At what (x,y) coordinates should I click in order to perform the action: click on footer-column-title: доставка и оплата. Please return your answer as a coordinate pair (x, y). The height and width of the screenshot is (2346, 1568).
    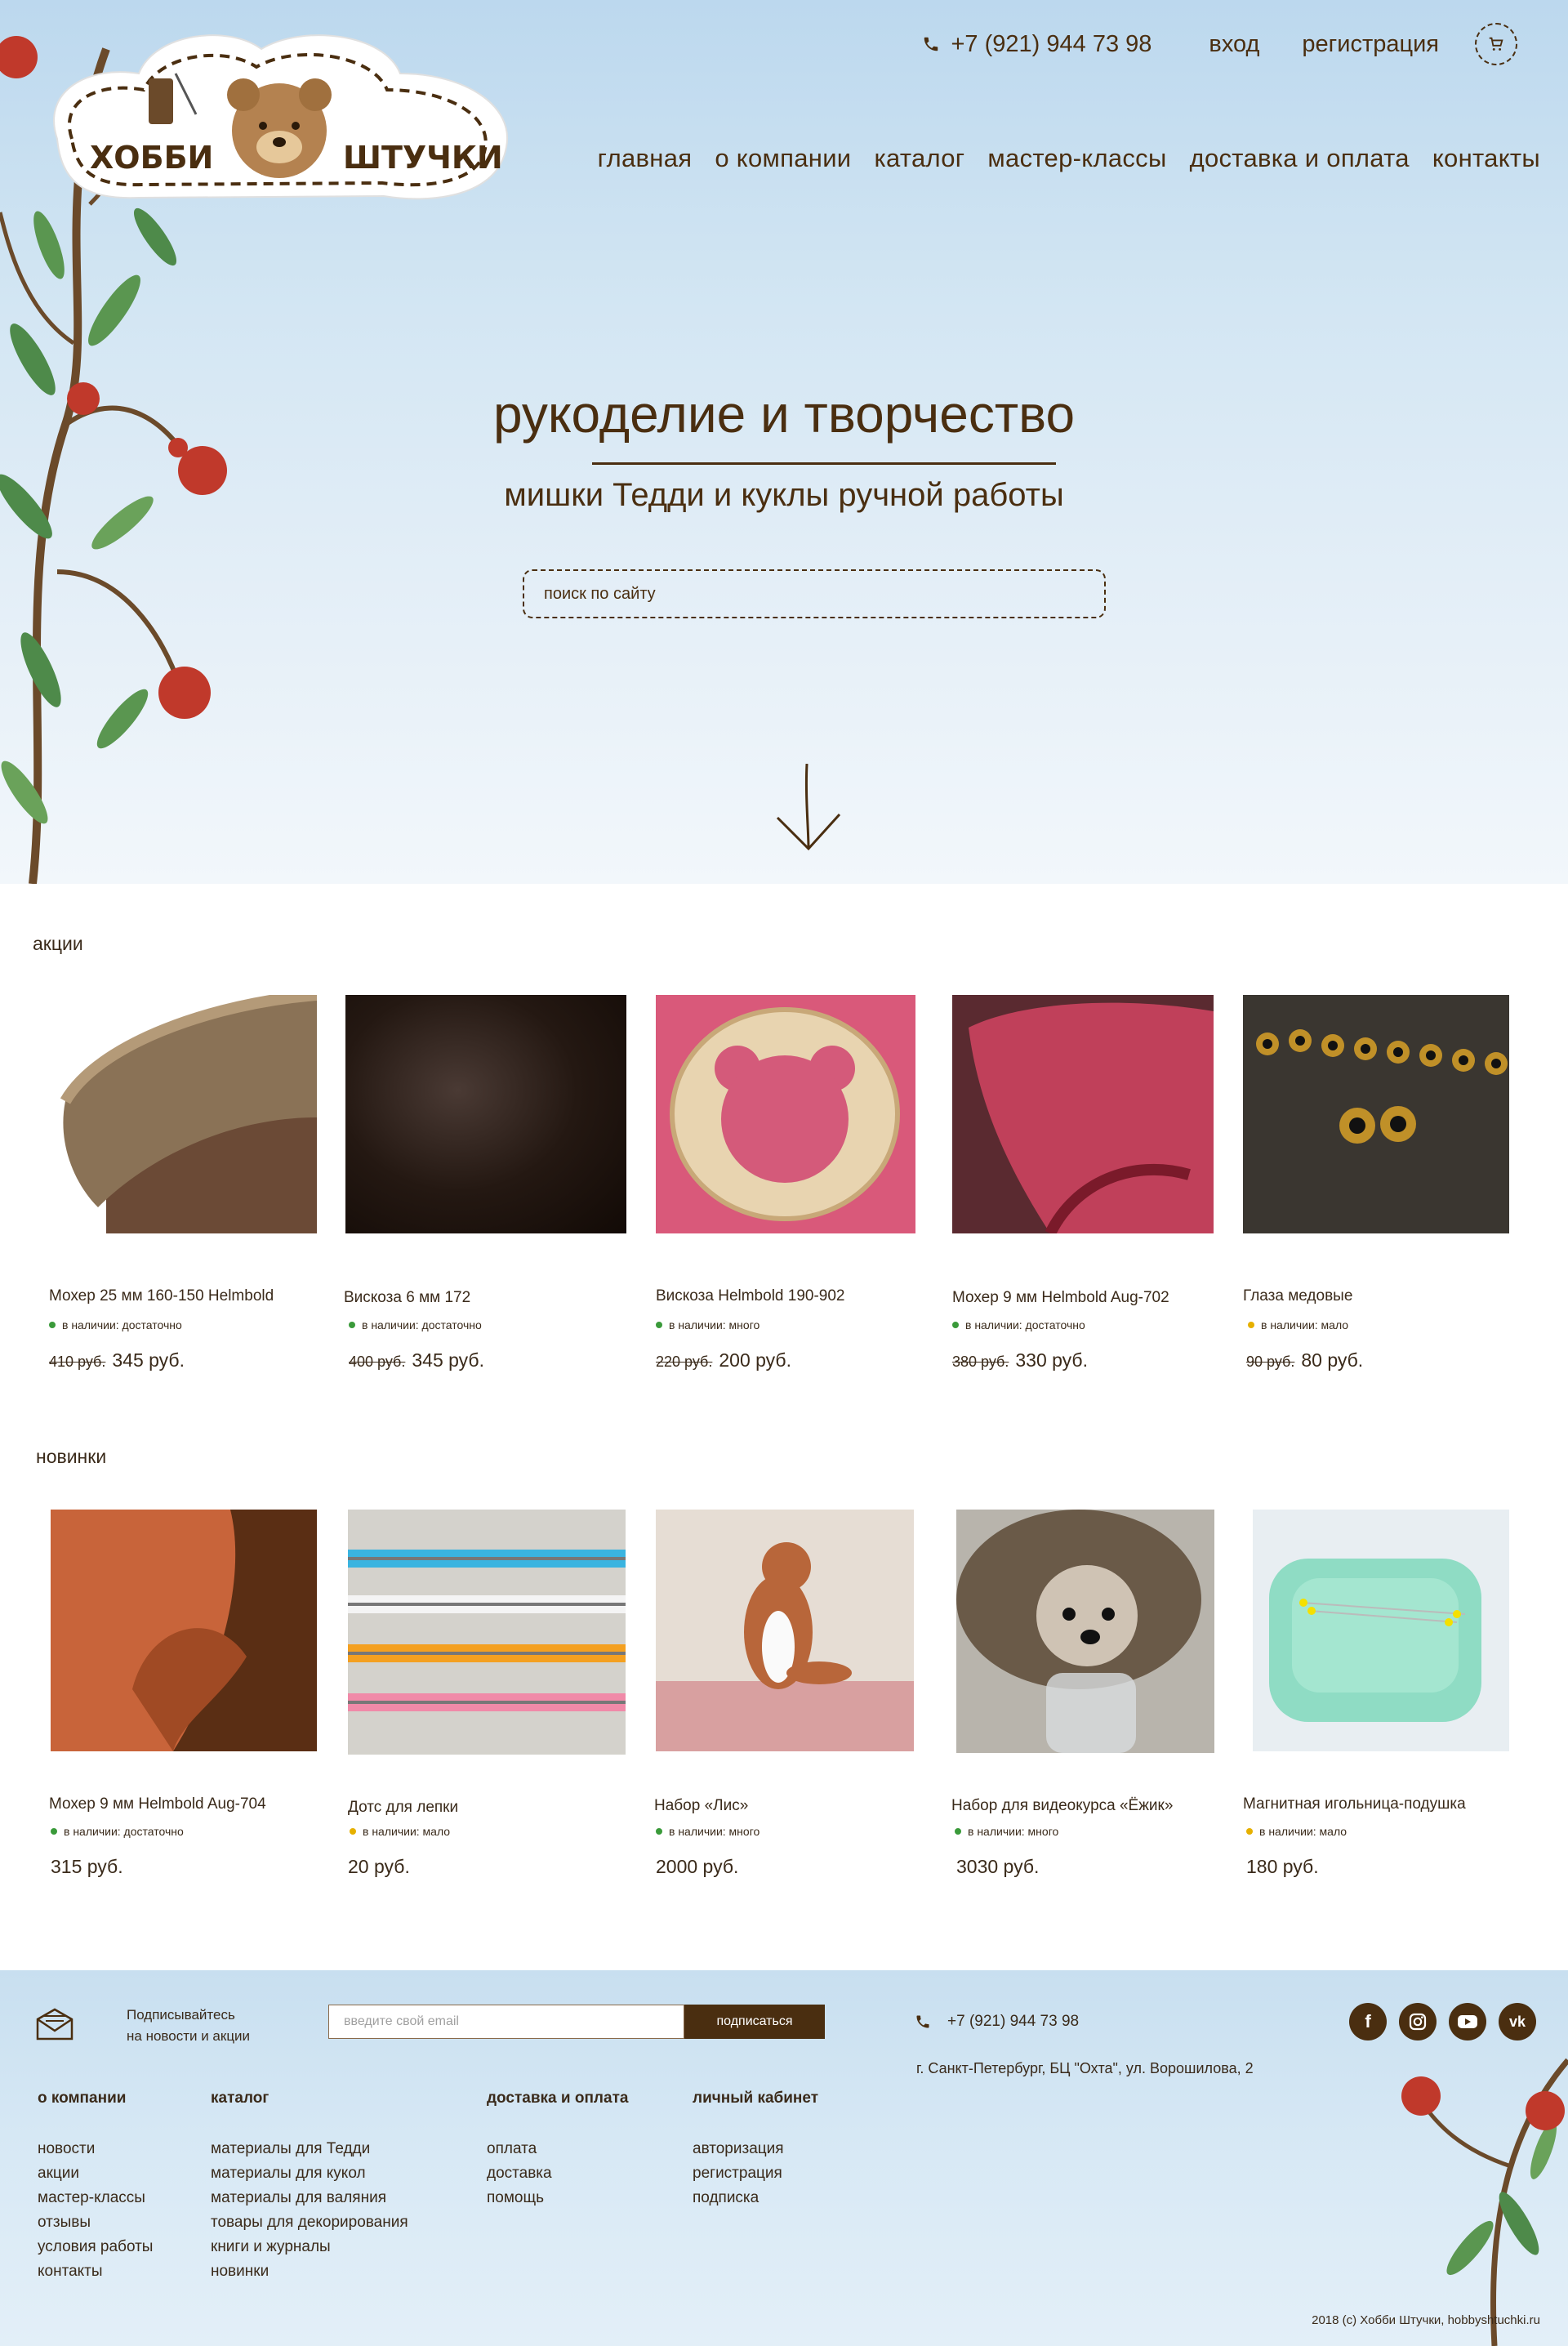
    Looking at the image, I should click on (557, 2098).